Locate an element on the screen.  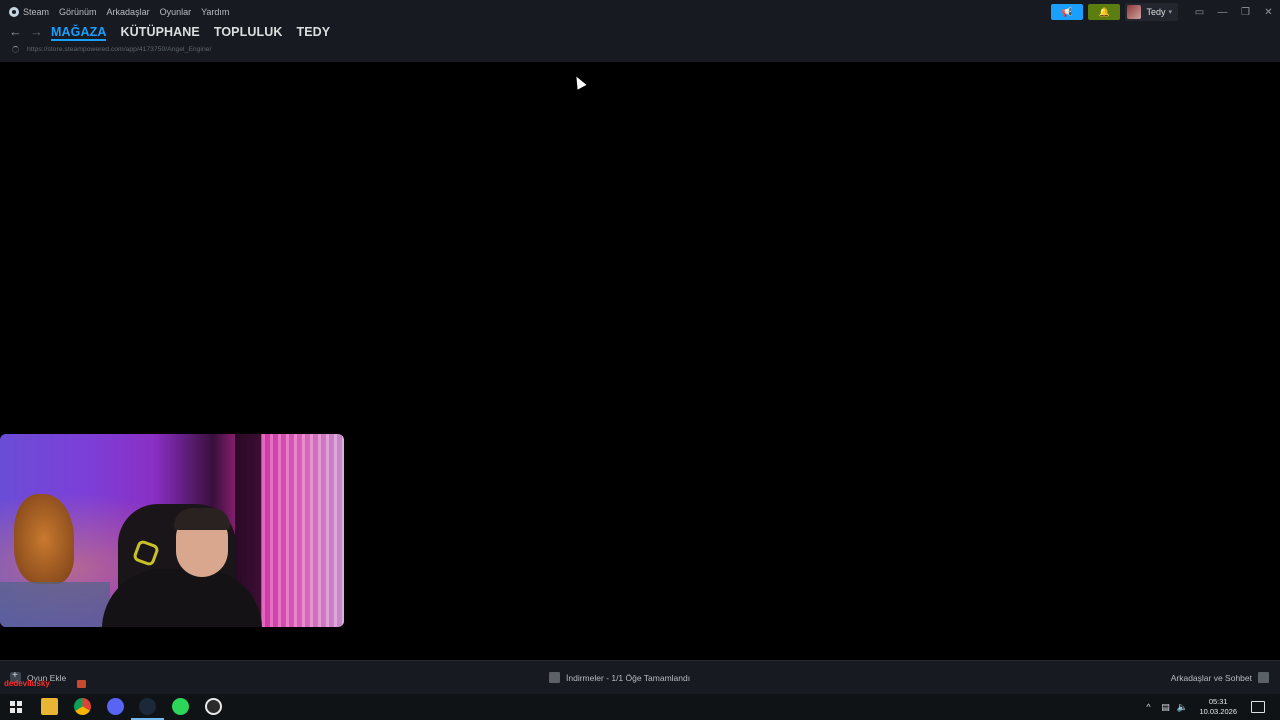
downloads-status: İndirmeler - 1/1 Öğe Tamamlandı is located at coordinates (619, 677).